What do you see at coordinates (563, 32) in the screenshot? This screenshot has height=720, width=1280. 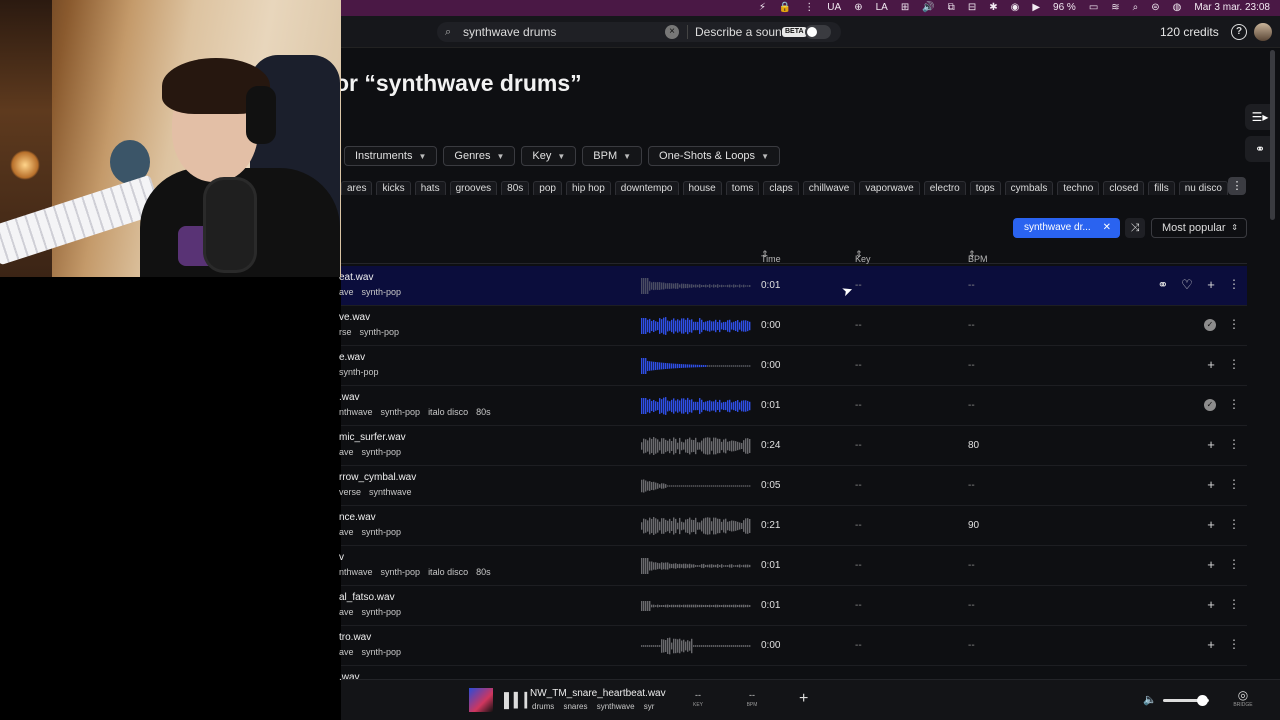 I see `search-input: synthwave drums` at bounding box center [563, 32].